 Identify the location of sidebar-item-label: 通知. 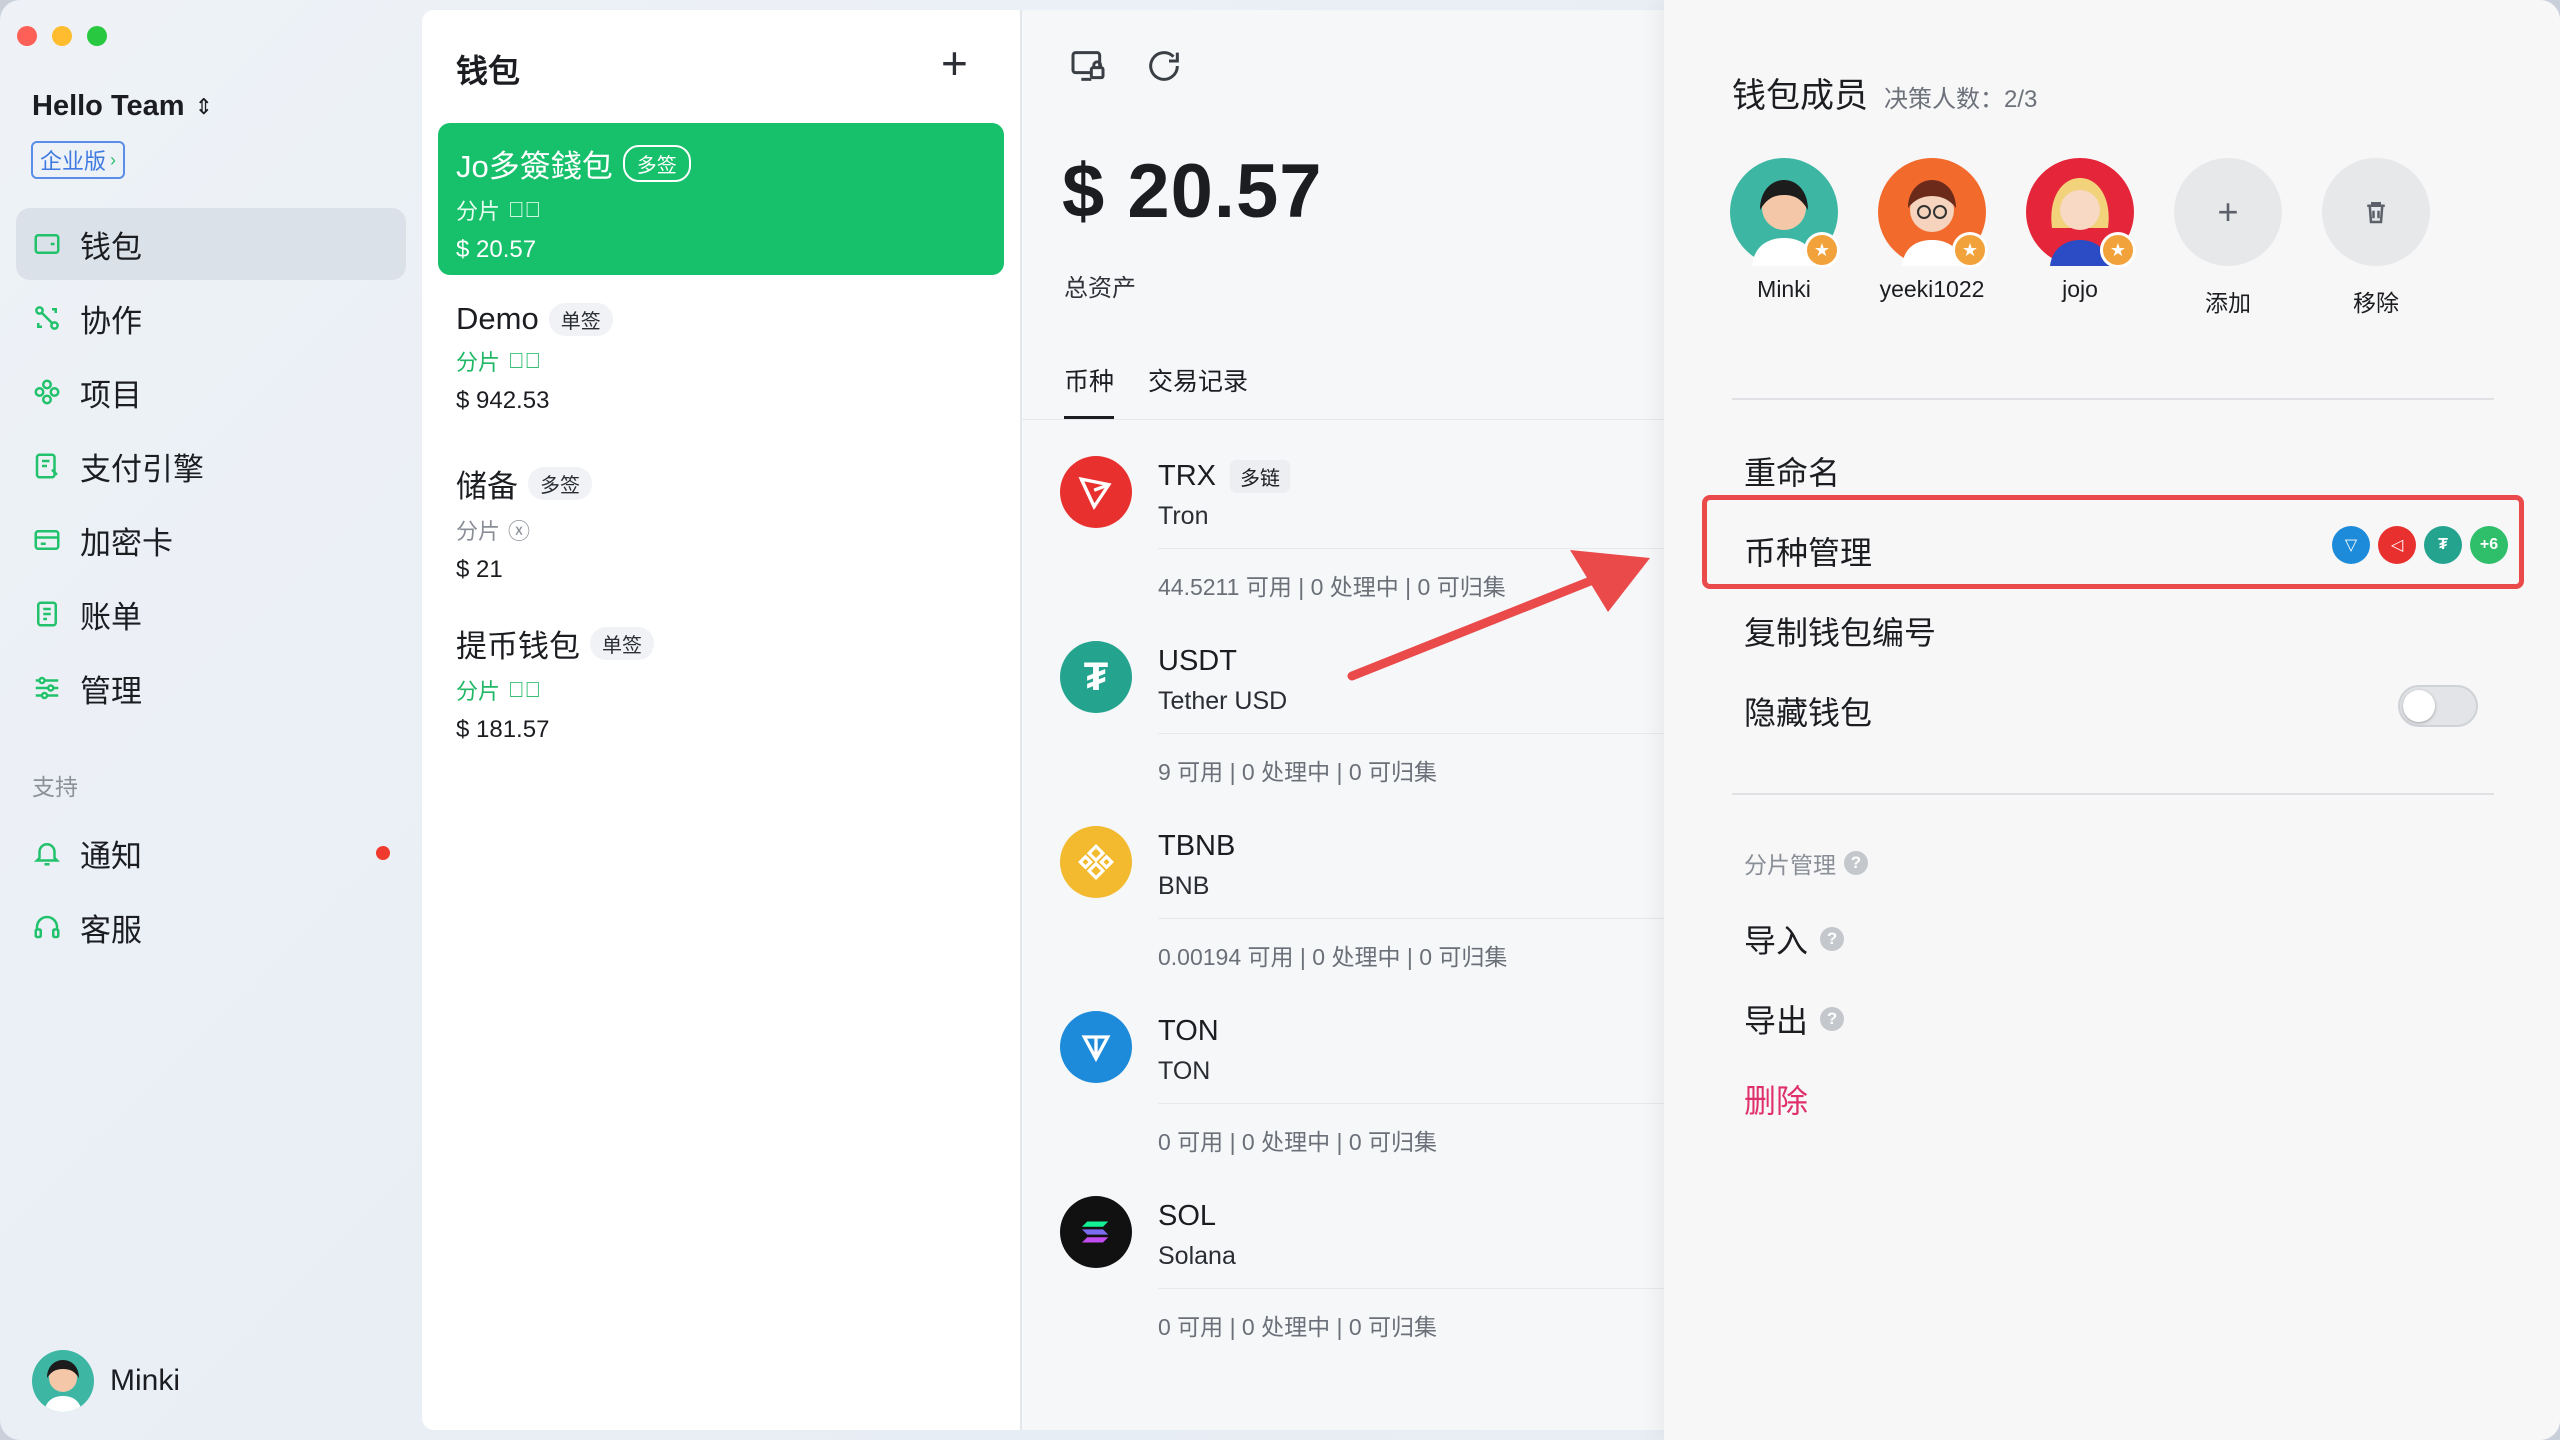
(111, 856).